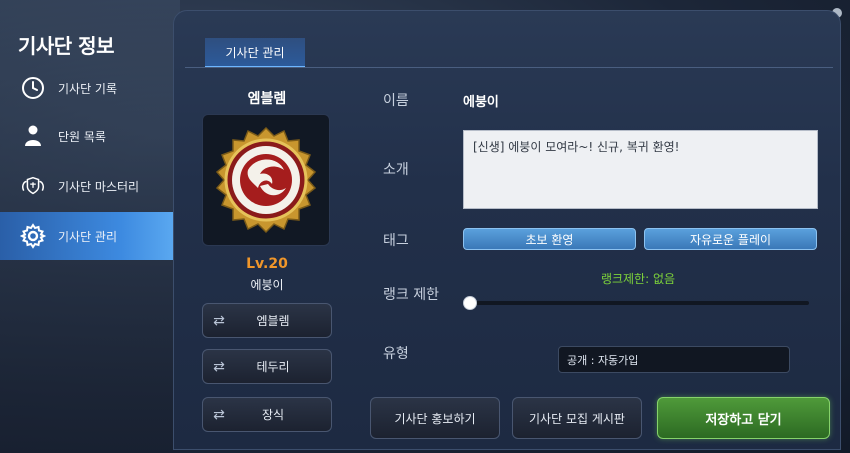 This screenshot has width=850, height=453. Describe the element at coordinates (99, 186) in the screenshot. I see `sidebar-item-label: 기사단 마스터리` at that location.